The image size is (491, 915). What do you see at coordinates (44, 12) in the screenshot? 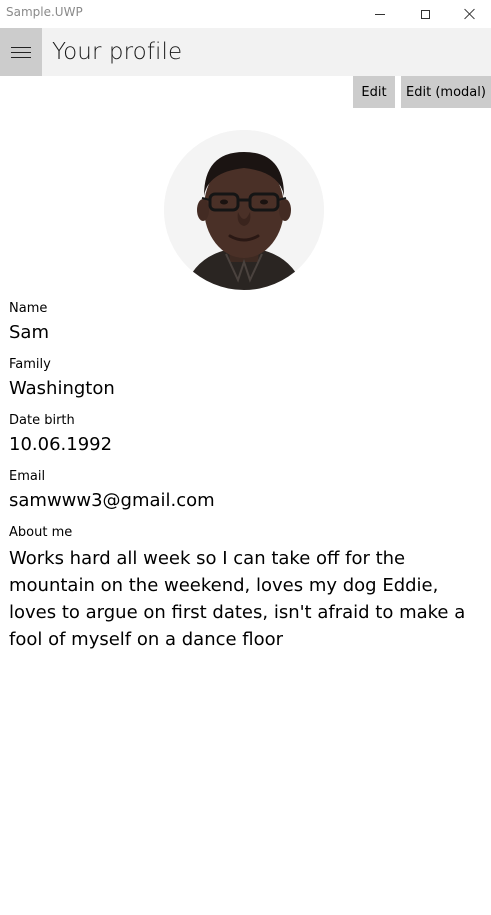
I see `app-title: Sample.UWP` at bounding box center [44, 12].